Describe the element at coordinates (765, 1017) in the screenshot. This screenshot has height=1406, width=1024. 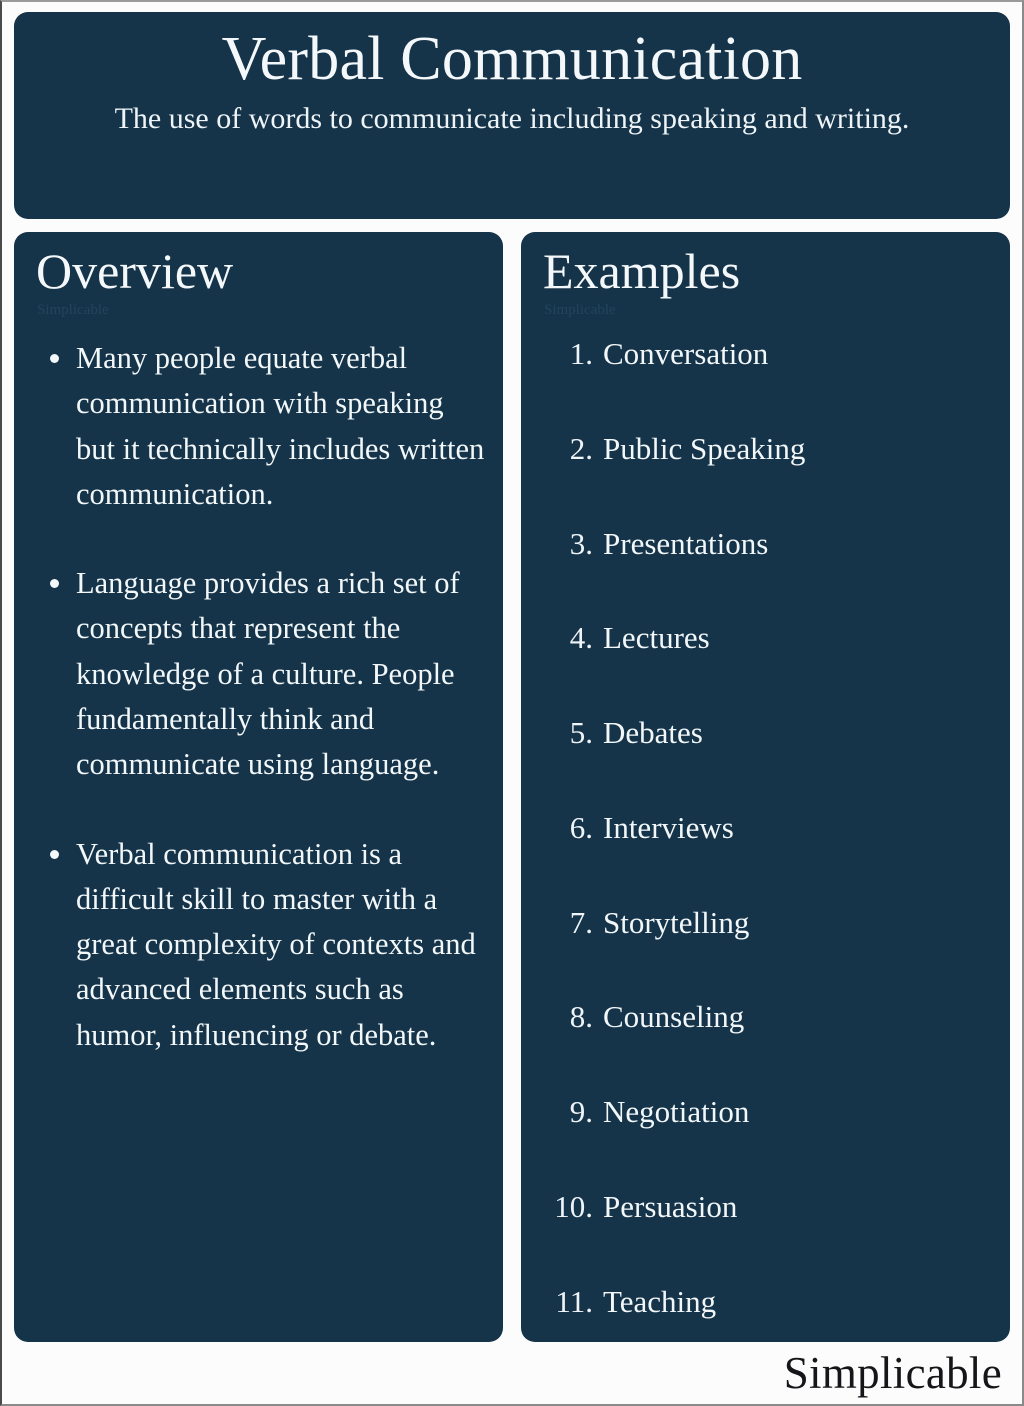
I see `list-item: 8. Counseling` at that location.